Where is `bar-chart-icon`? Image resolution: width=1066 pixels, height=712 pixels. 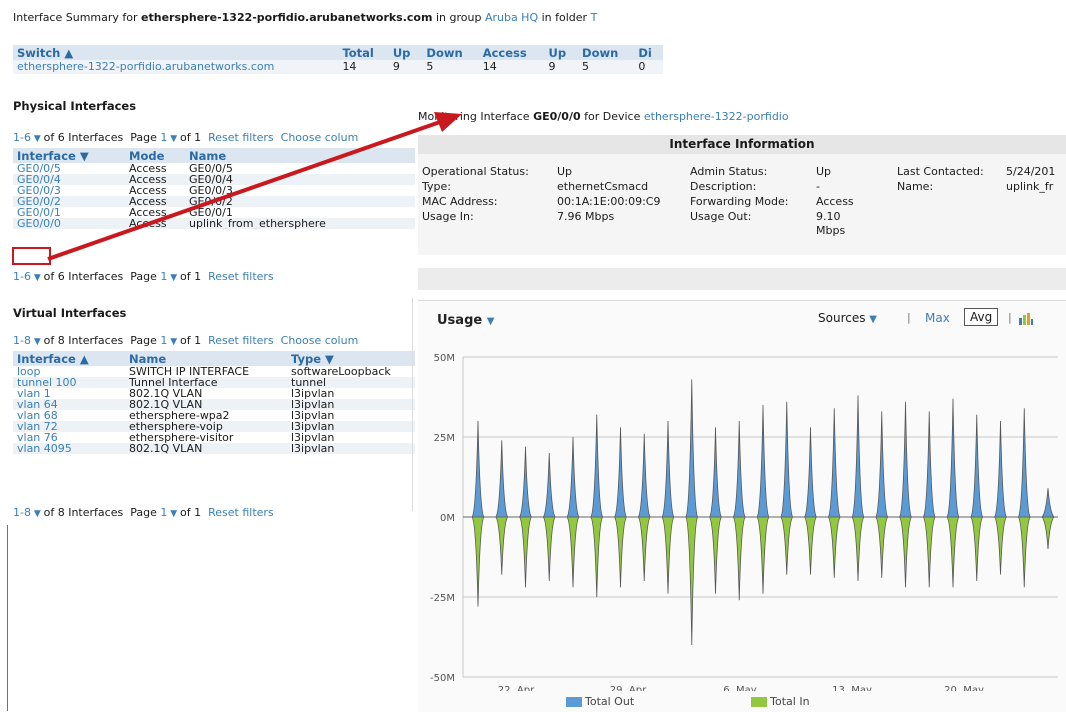
bar-chart-icon is located at coordinates (1026, 319).